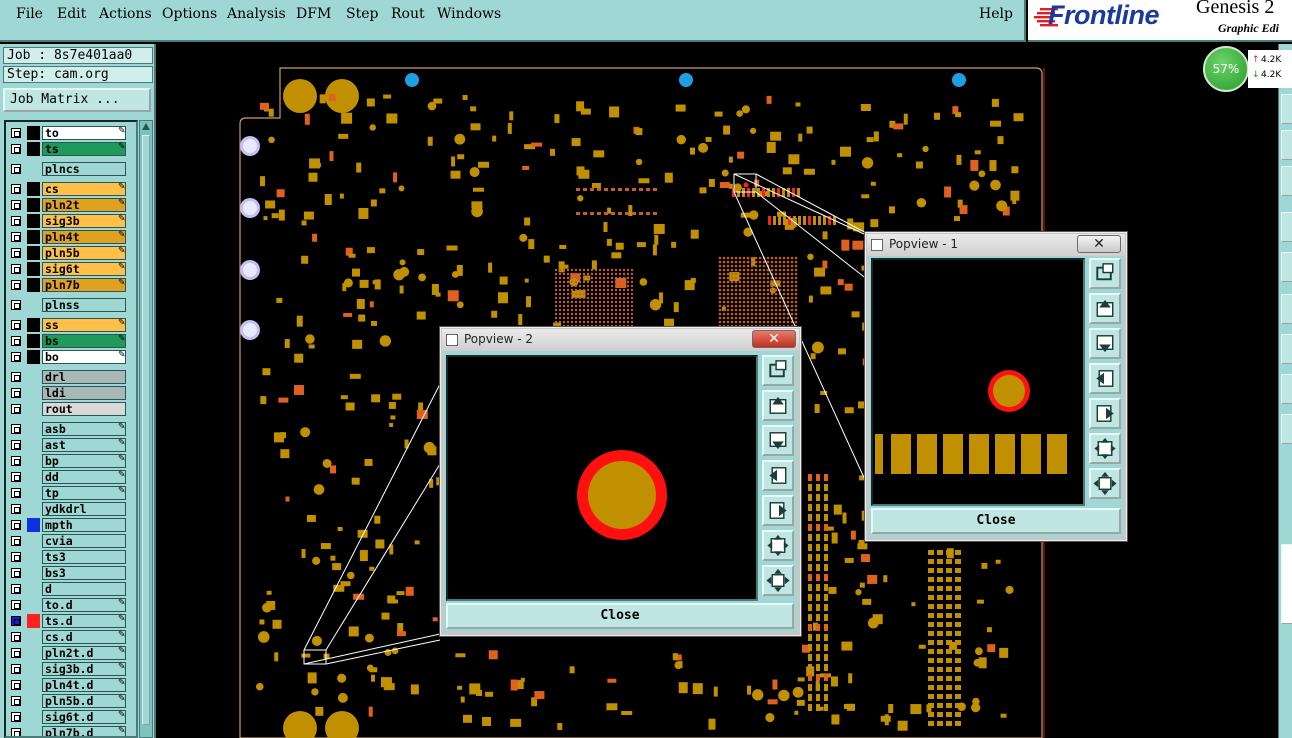 This screenshot has width=1292, height=738. What do you see at coordinates (71, 133) in the screenshot?
I see `layer-row-to: to ✎` at bounding box center [71, 133].